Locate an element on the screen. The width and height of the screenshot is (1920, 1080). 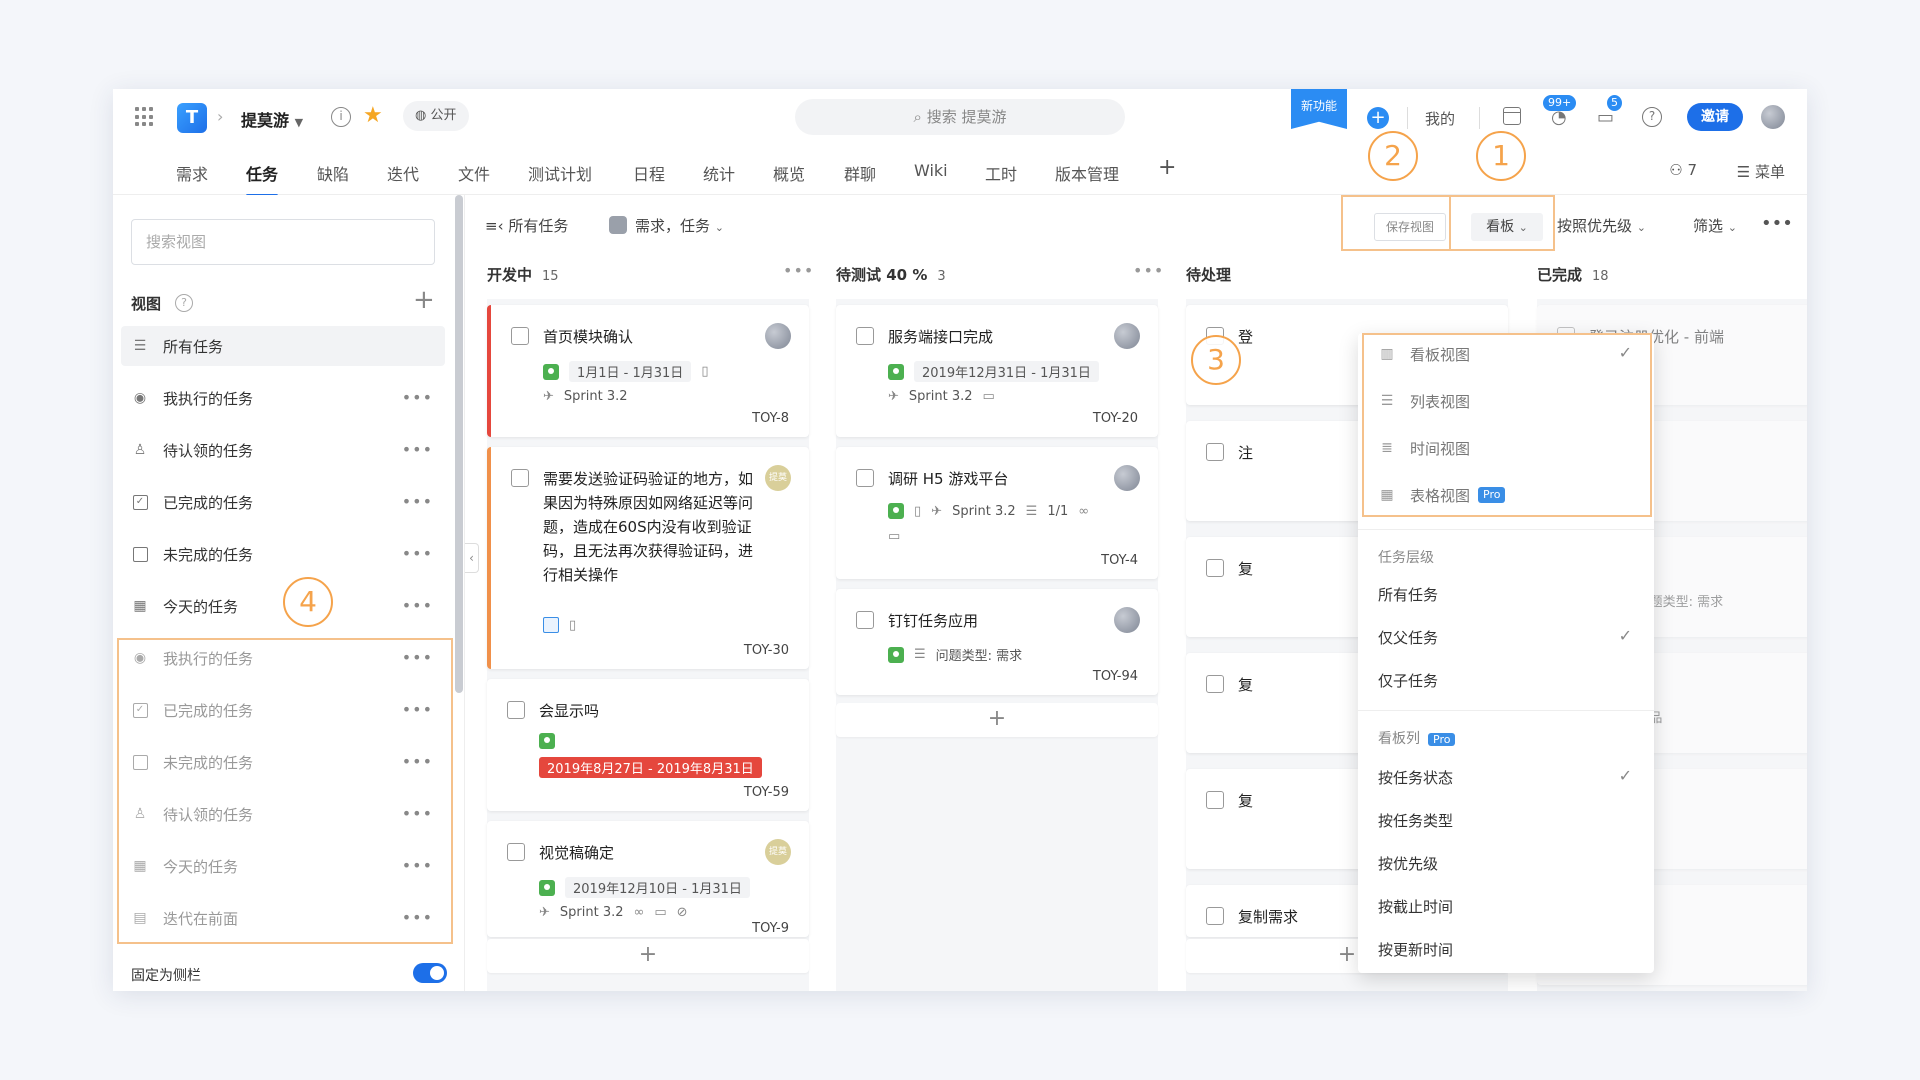
menu-button: ☰ 菜单 is located at coordinates (1761, 171).